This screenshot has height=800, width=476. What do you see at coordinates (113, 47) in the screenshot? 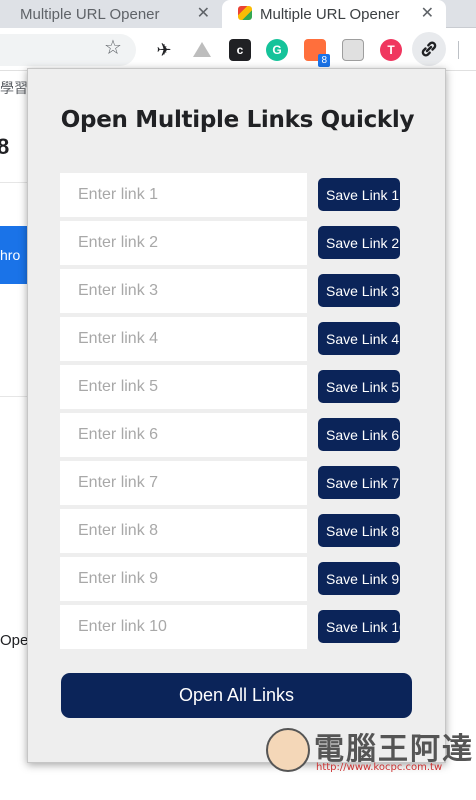
I see `bookmark-star-icon: ☆` at bounding box center [113, 47].